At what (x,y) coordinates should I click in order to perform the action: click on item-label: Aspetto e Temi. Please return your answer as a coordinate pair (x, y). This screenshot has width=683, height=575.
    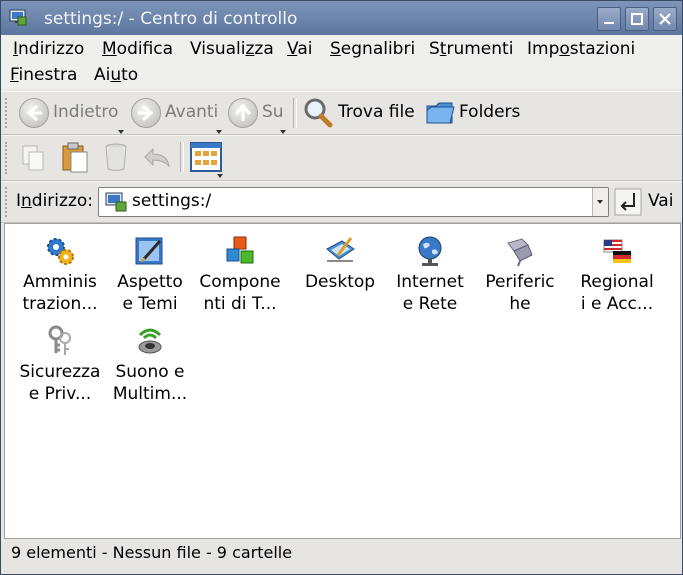
    Looking at the image, I should click on (150, 293).